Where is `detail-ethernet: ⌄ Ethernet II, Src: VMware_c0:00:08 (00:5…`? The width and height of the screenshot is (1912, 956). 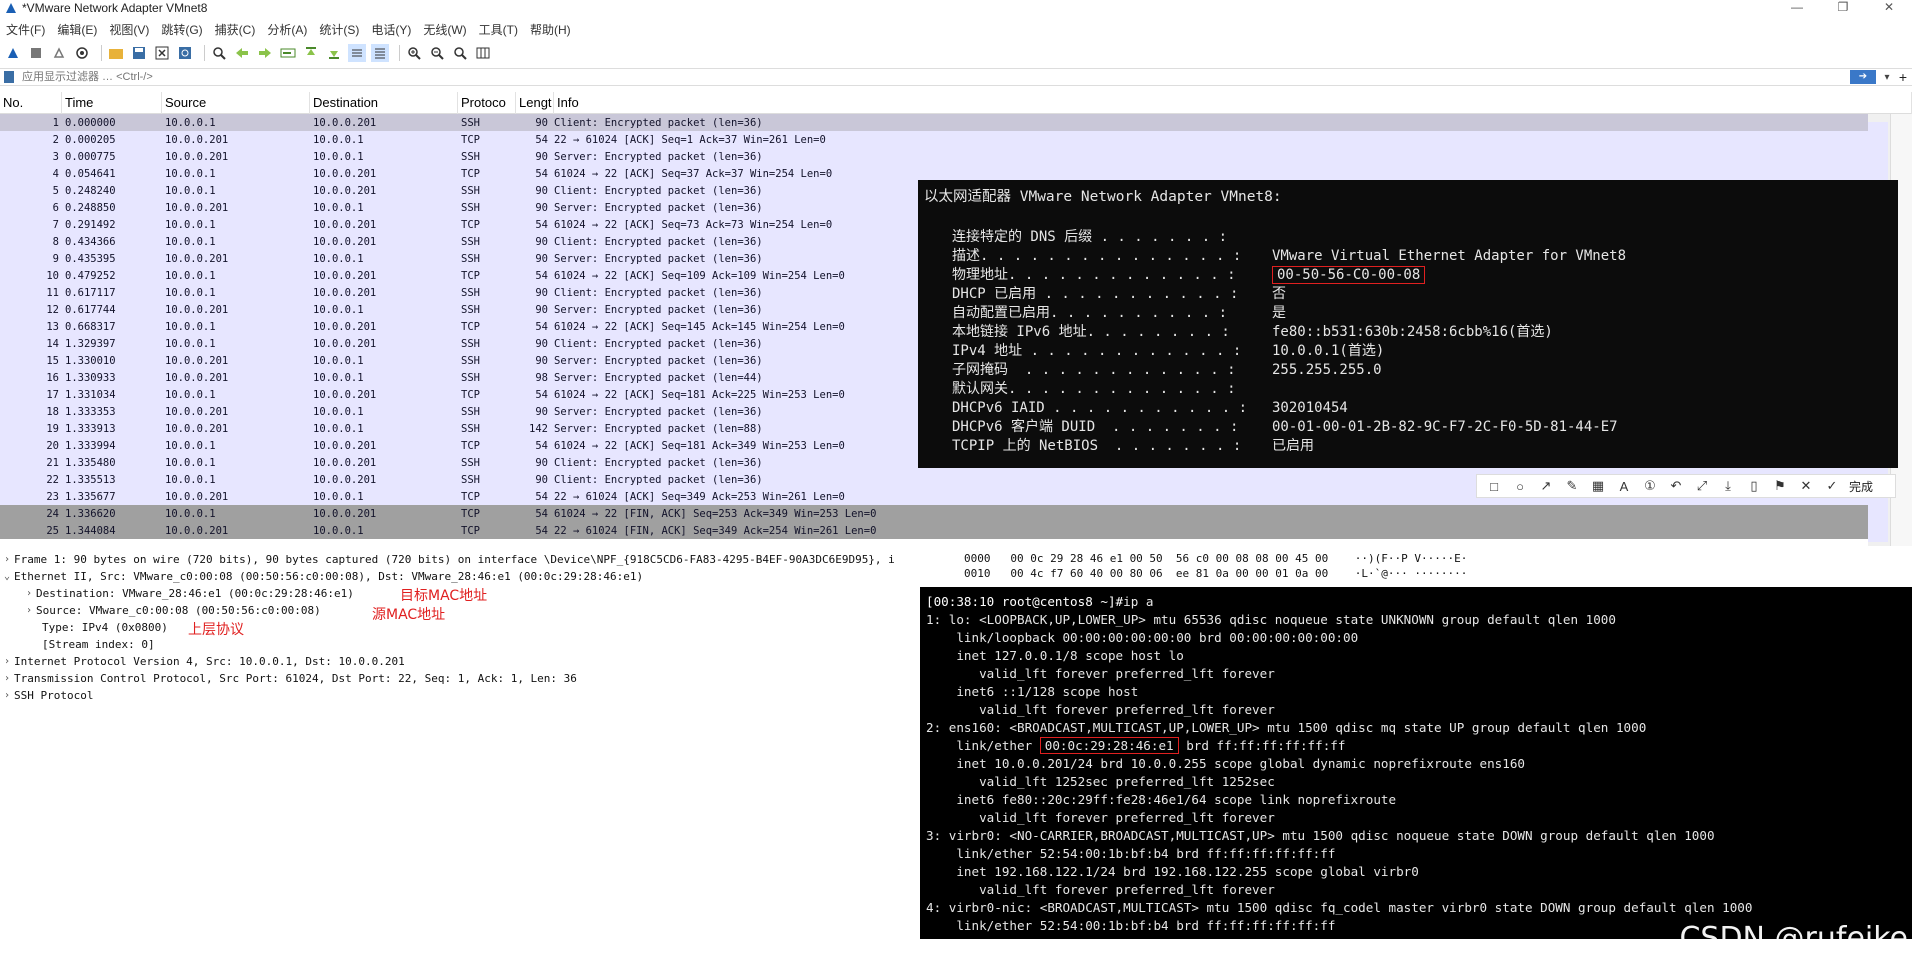
detail-ethernet: ⌄ Ethernet II, Src: VMware_c0:00:08 (00:5… is located at coordinates (478, 576).